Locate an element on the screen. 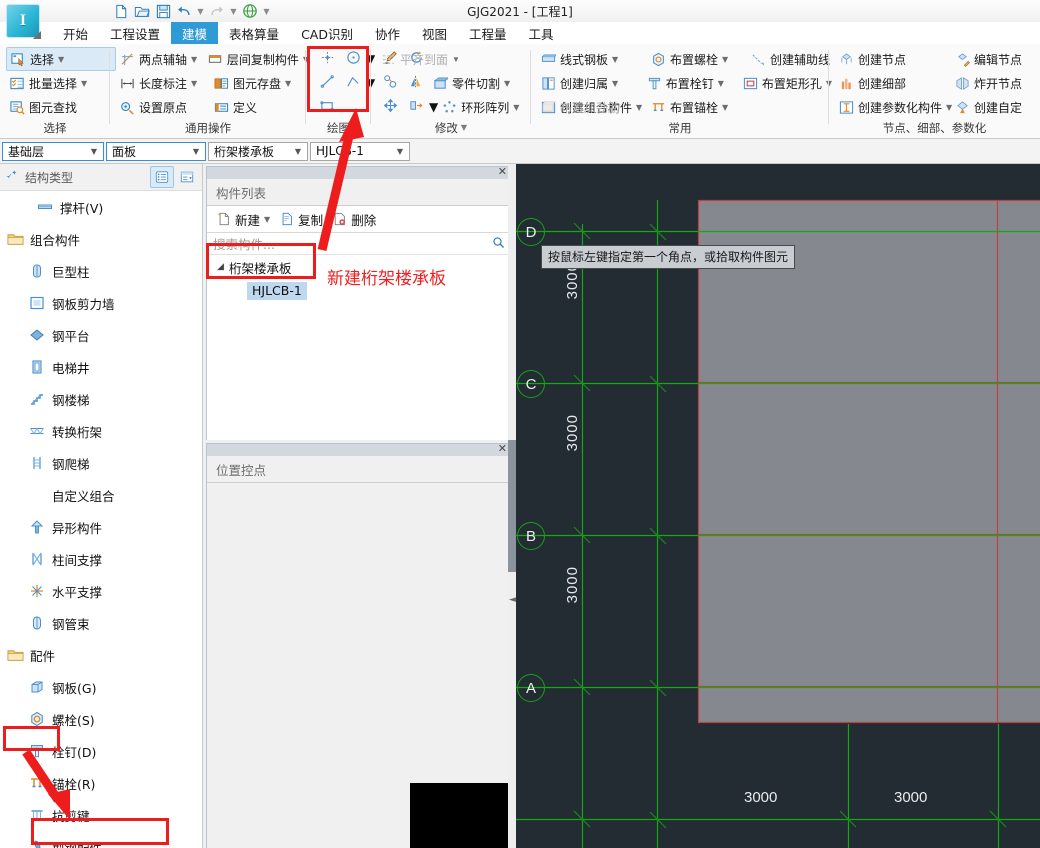  ribbon-line-steel-plate-button: 线式钢板 ▼ is located at coordinates (592, 59).